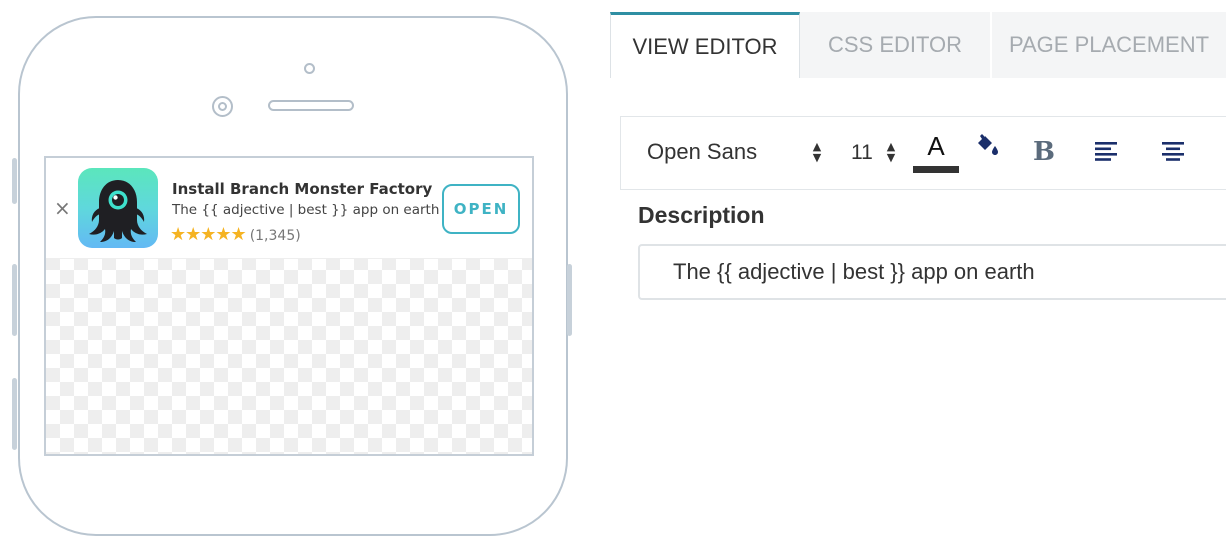 The image size is (1226, 536). Describe the element at coordinates (1044, 152) in the screenshot. I see `bold-icon: B` at that location.